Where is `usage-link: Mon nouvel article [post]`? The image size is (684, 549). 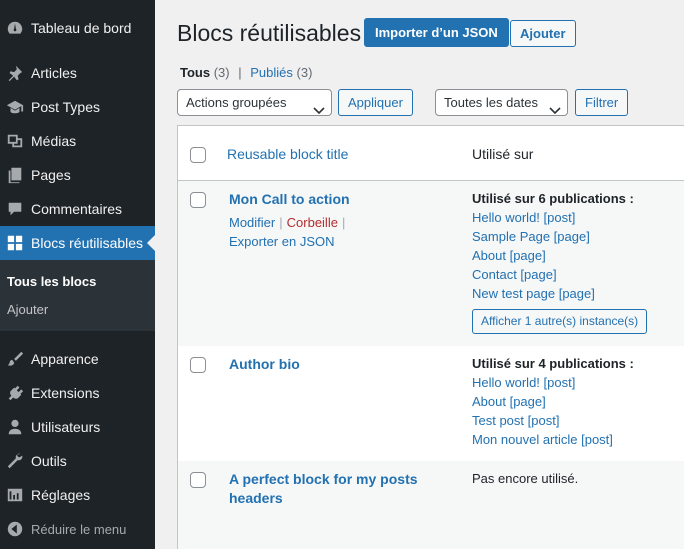
usage-link: Mon nouvel article [post] is located at coordinates (542, 439).